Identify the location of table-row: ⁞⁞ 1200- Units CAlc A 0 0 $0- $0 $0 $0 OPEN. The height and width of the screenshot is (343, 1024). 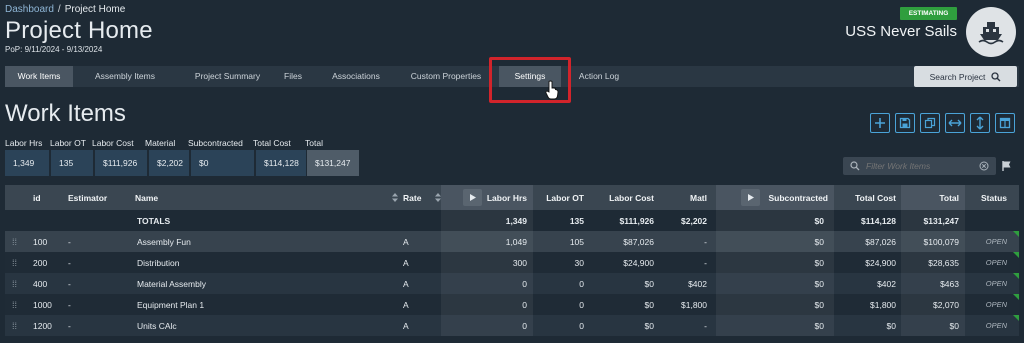
(512, 325).